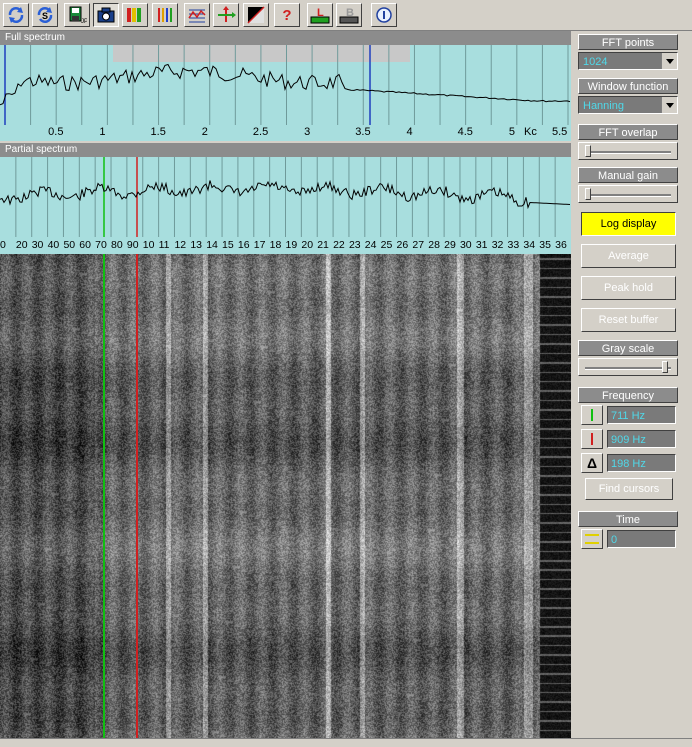 This screenshot has width=692, height=747. What do you see at coordinates (641, 439) in the screenshot?
I see `frequency-cursor2-value: 909 Hz` at bounding box center [641, 439].